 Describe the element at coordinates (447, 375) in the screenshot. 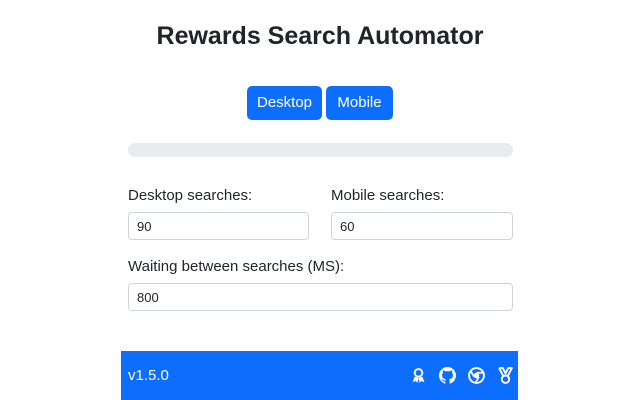

I see `github-icon` at that location.